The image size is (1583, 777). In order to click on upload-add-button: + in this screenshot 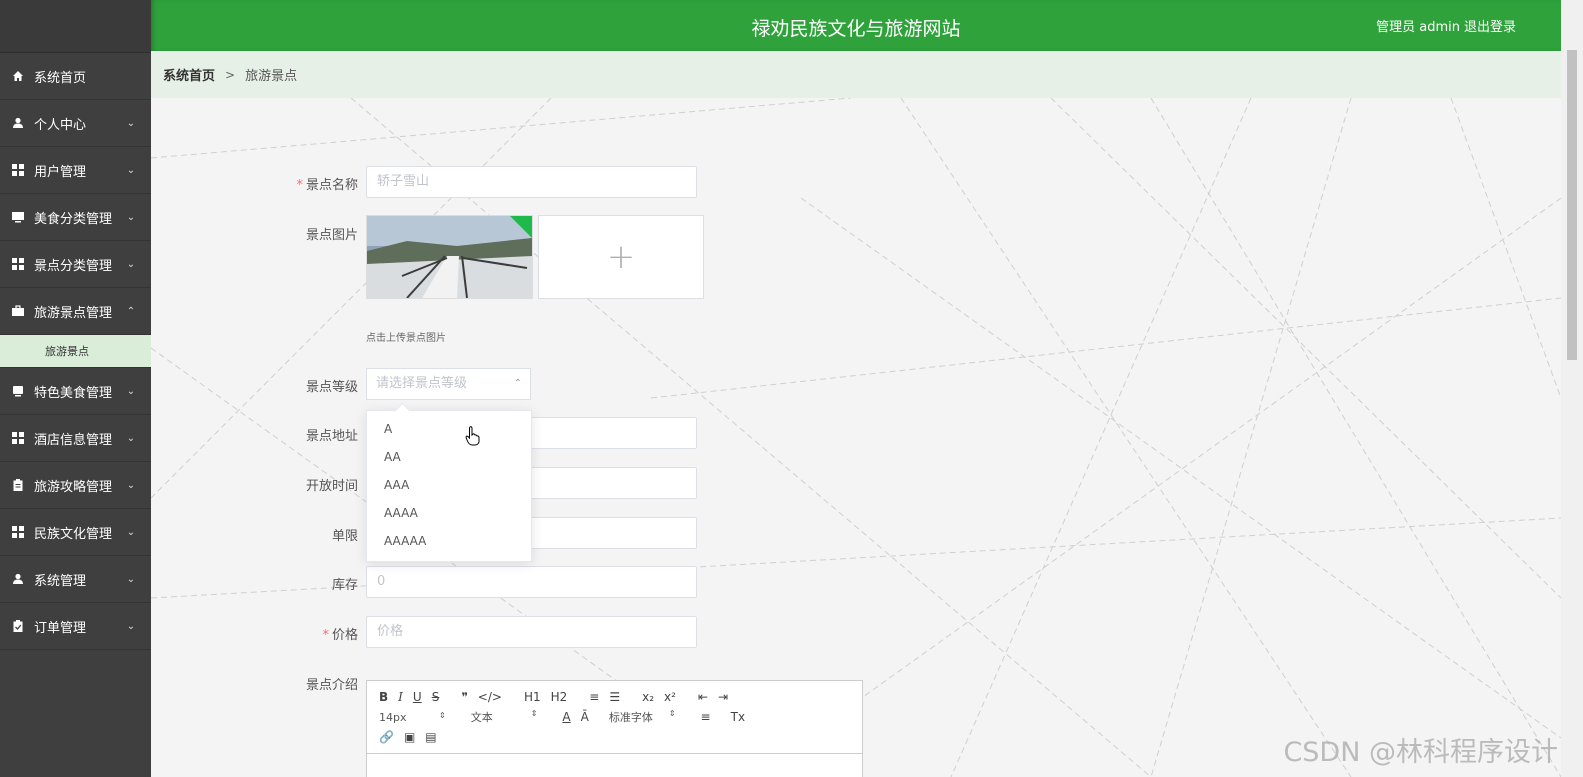, I will do `click(621, 257)`.